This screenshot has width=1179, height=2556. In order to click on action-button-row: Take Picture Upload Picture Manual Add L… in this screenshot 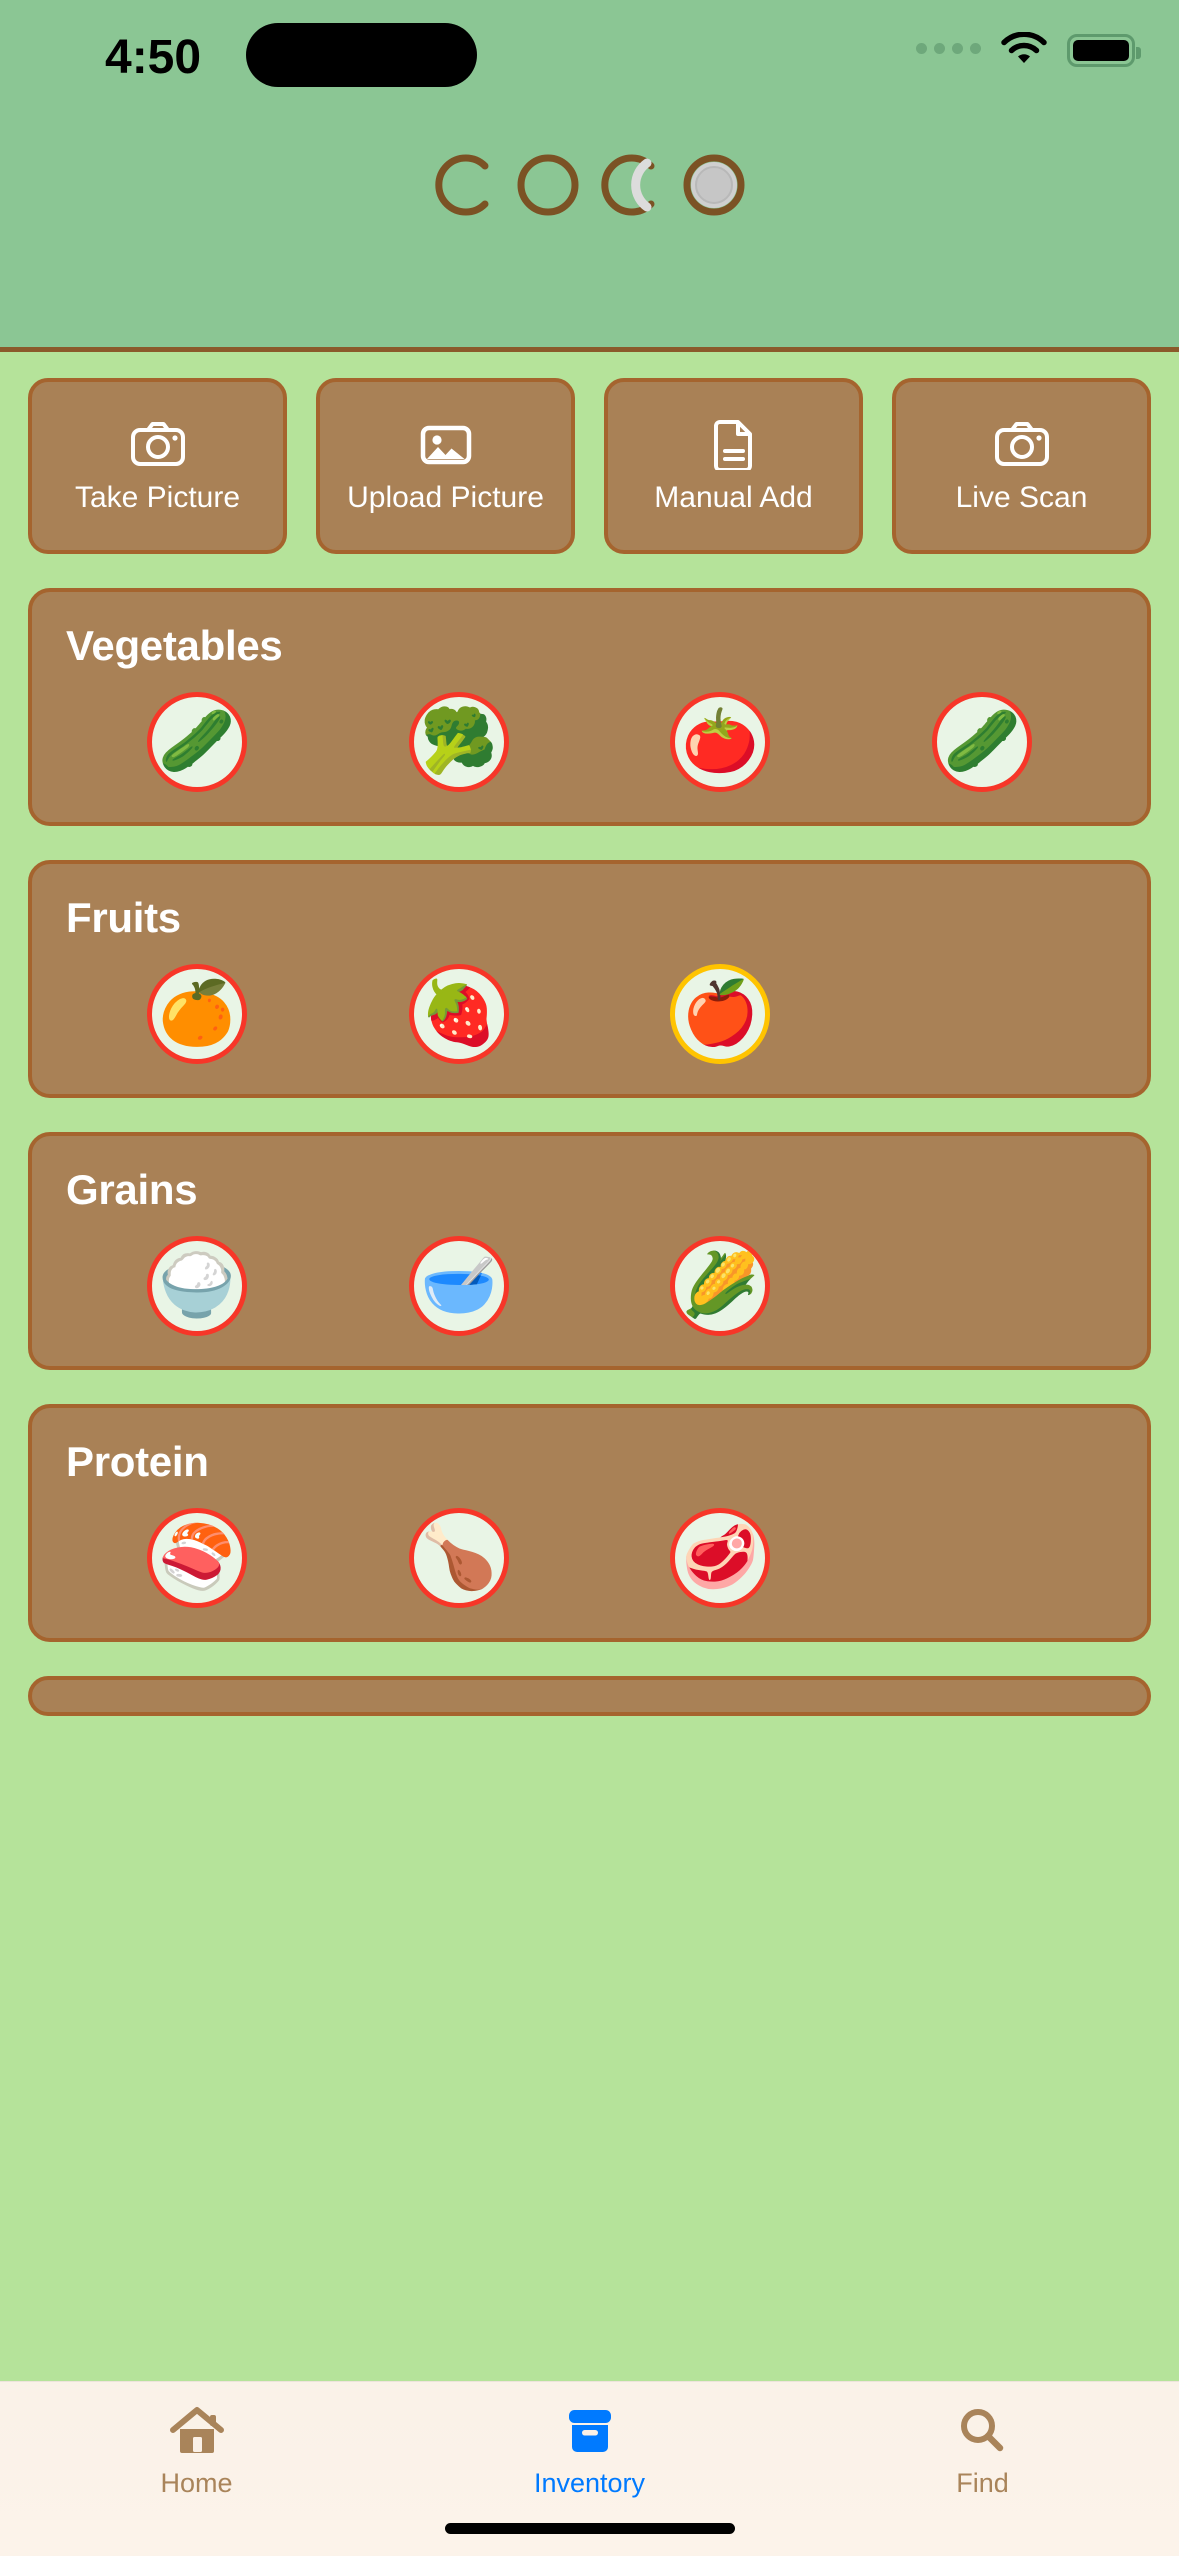, I will do `click(589, 466)`.